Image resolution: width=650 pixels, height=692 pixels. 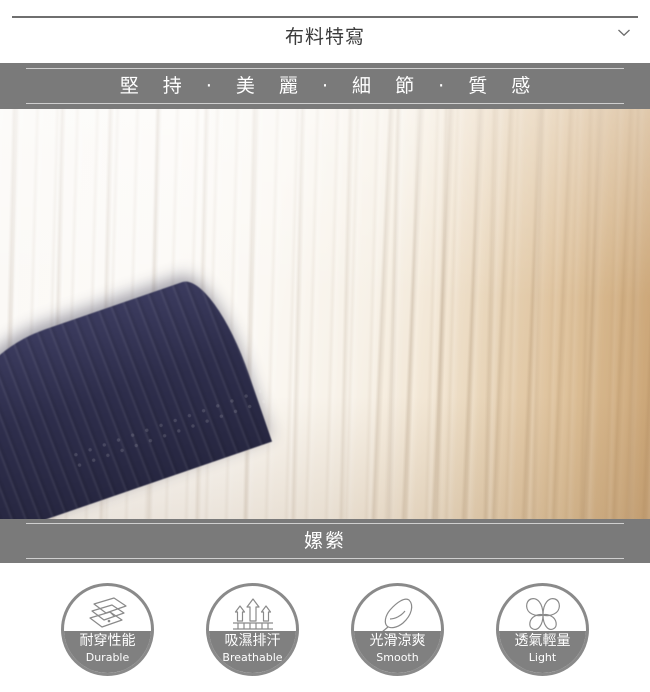 What do you see at coordinates (624, 33) in the screenshot?
I see `chevron-down-icon` at bounding box center [624, 33].